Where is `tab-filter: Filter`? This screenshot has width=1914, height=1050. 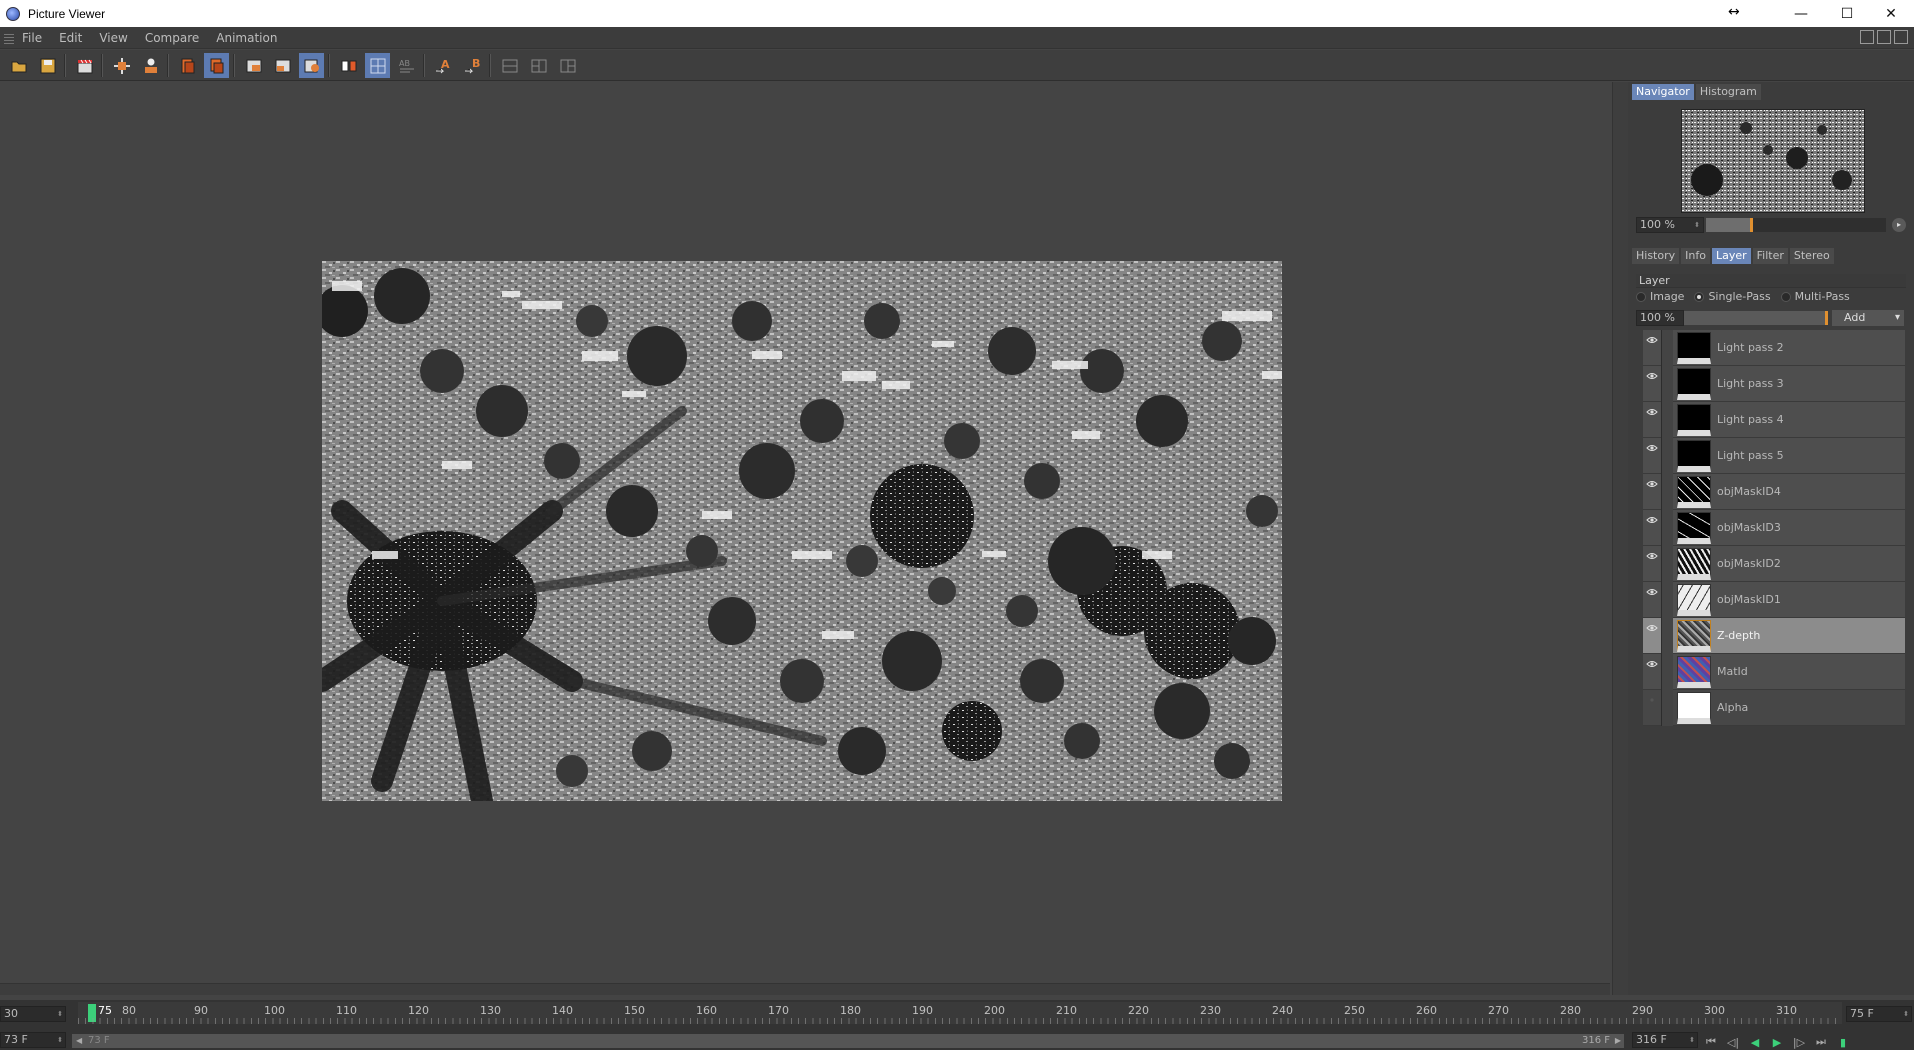
tab-filter: Filter is located at coordinates (1770, 256).